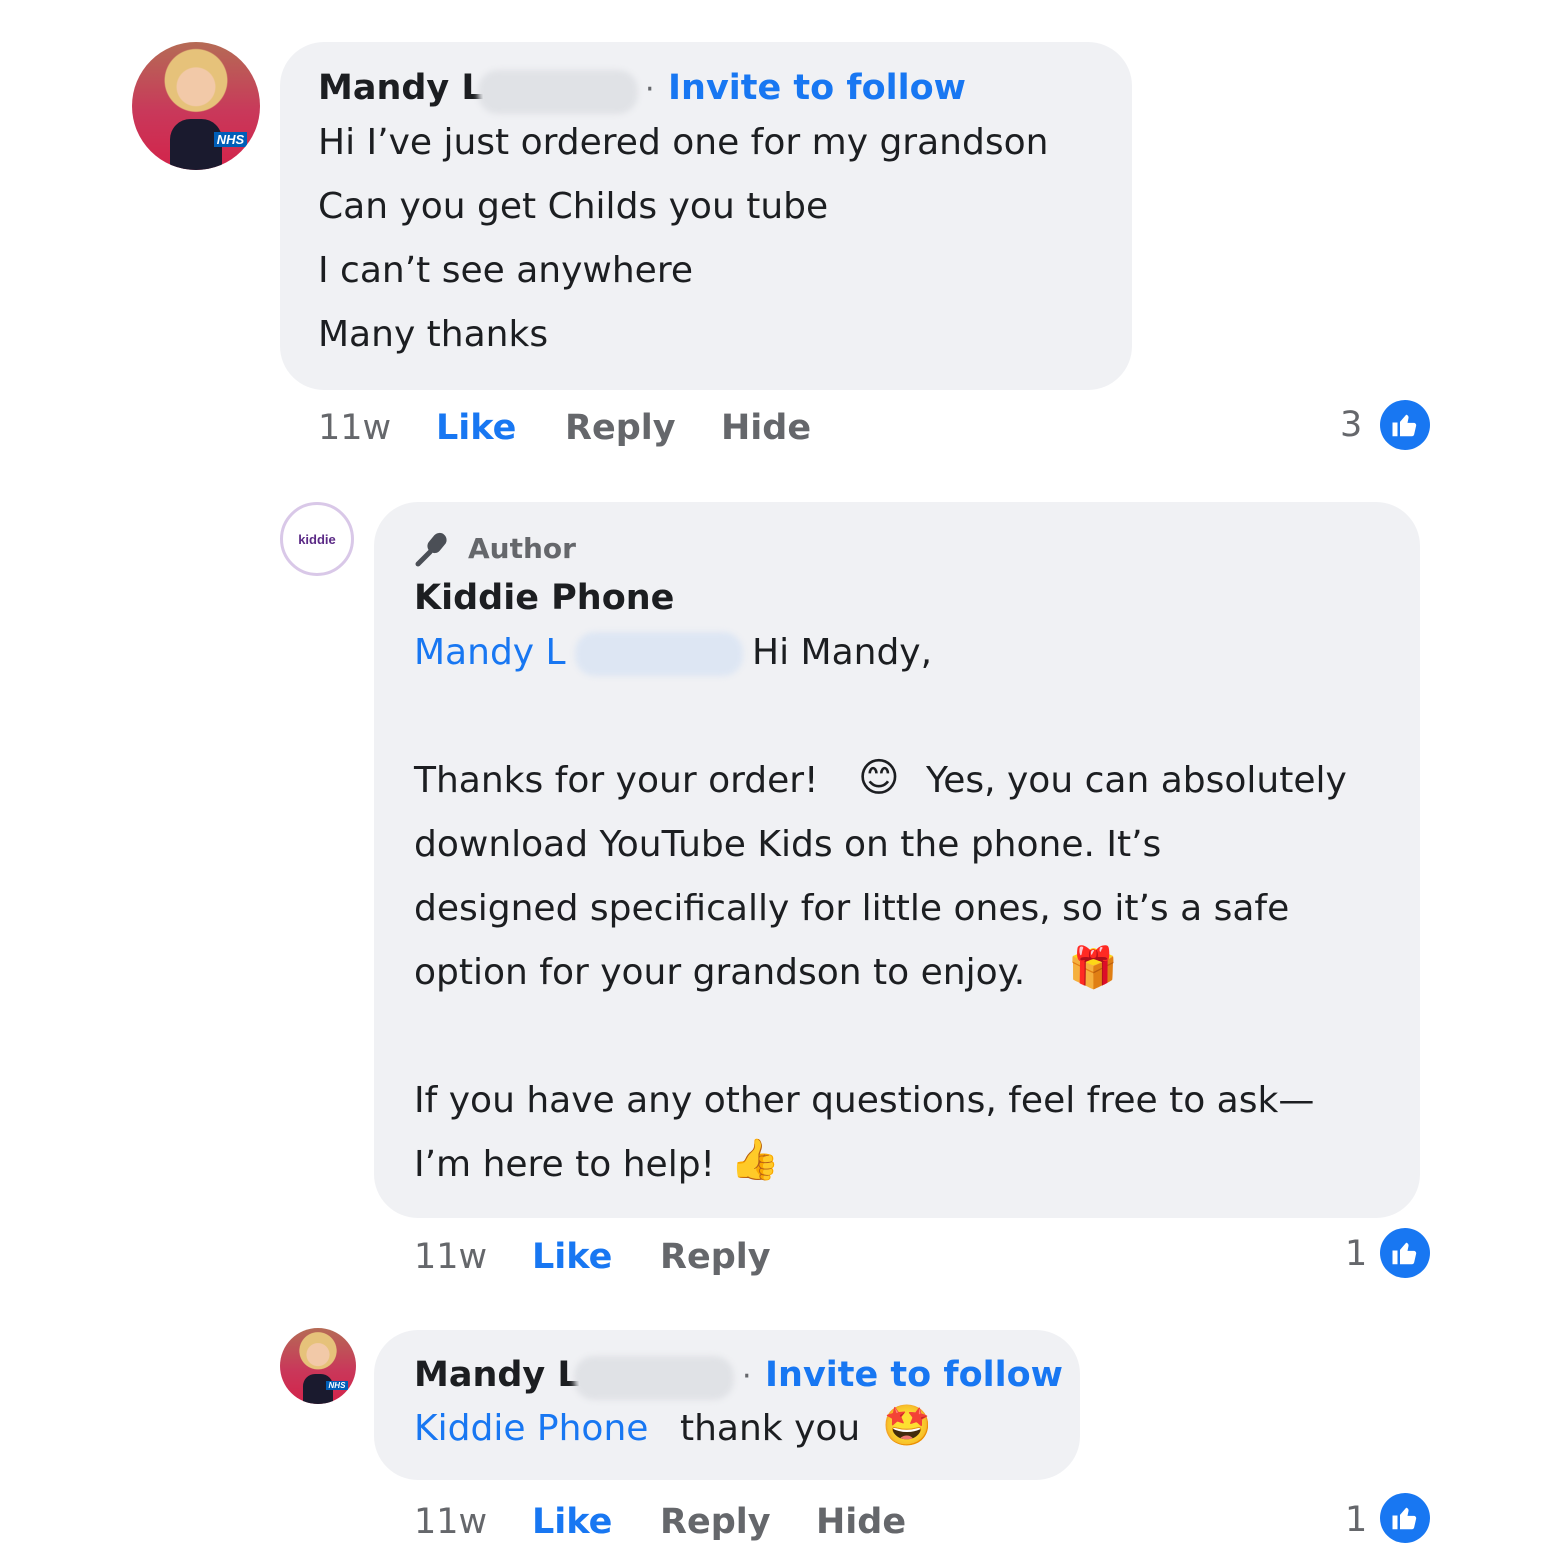 Image resolution: width=1563 pixels, height=1563 pixels. What do you see at coordinates (1351, 425) in the screenshot?
I see `reaction-count: 3` at bounding box center [1351, 425].